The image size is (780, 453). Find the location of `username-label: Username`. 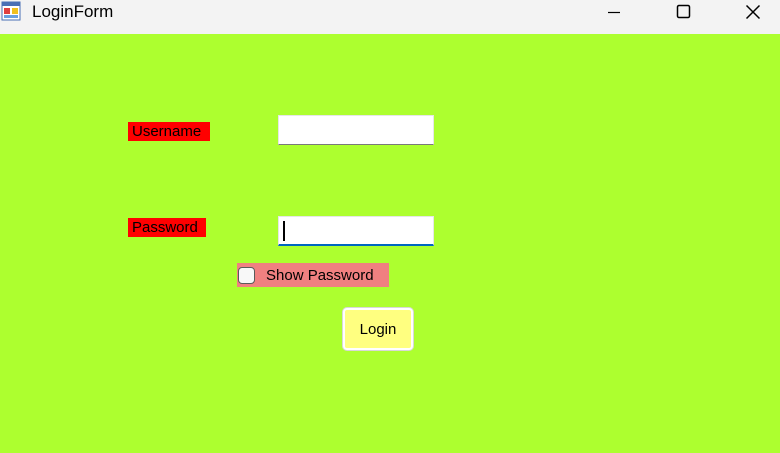

username-label: Username is located at coordinates (169, 131).